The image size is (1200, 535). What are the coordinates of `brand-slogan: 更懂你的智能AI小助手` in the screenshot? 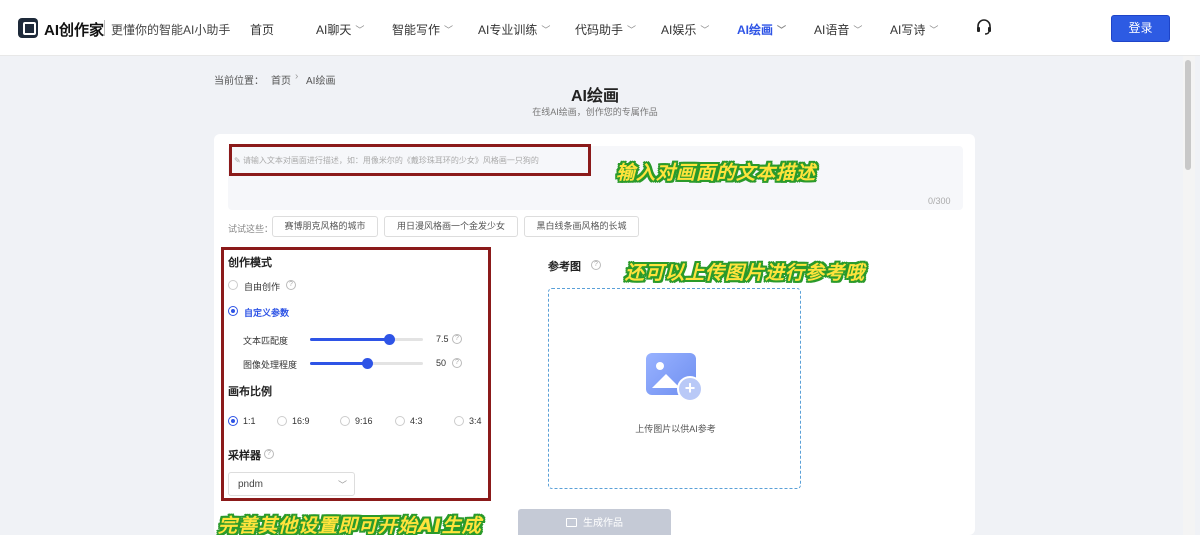 It's located at (171, 30).